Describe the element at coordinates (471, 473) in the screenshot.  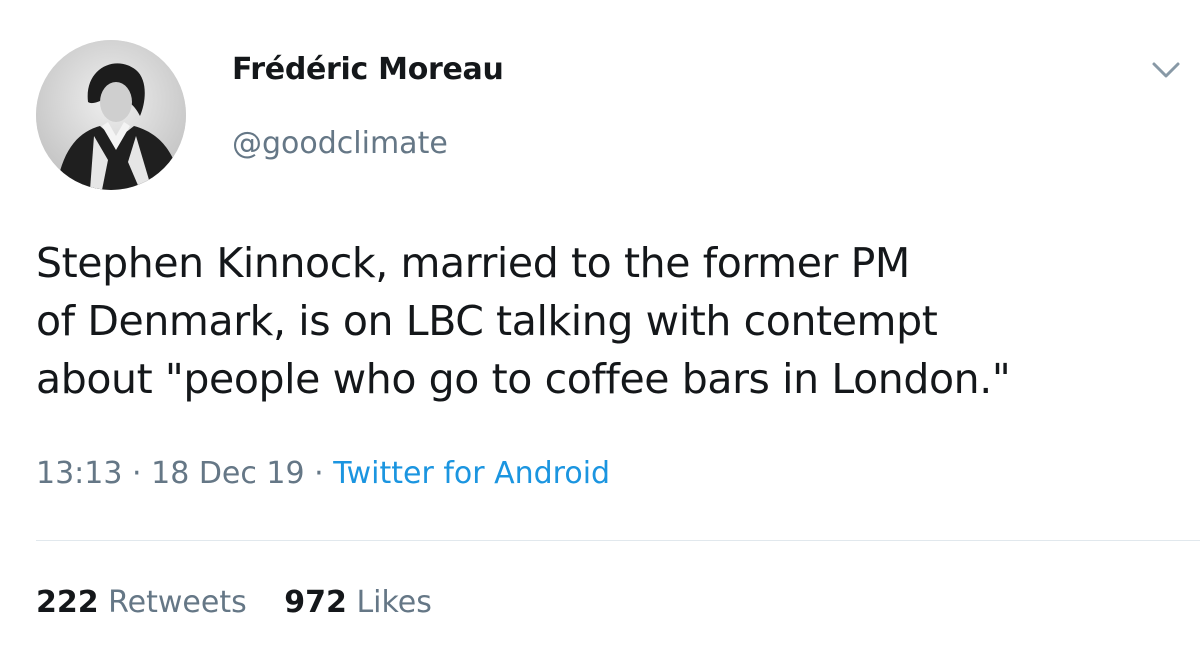
I see `tweet-source-link: Twitter for Android` at that location.